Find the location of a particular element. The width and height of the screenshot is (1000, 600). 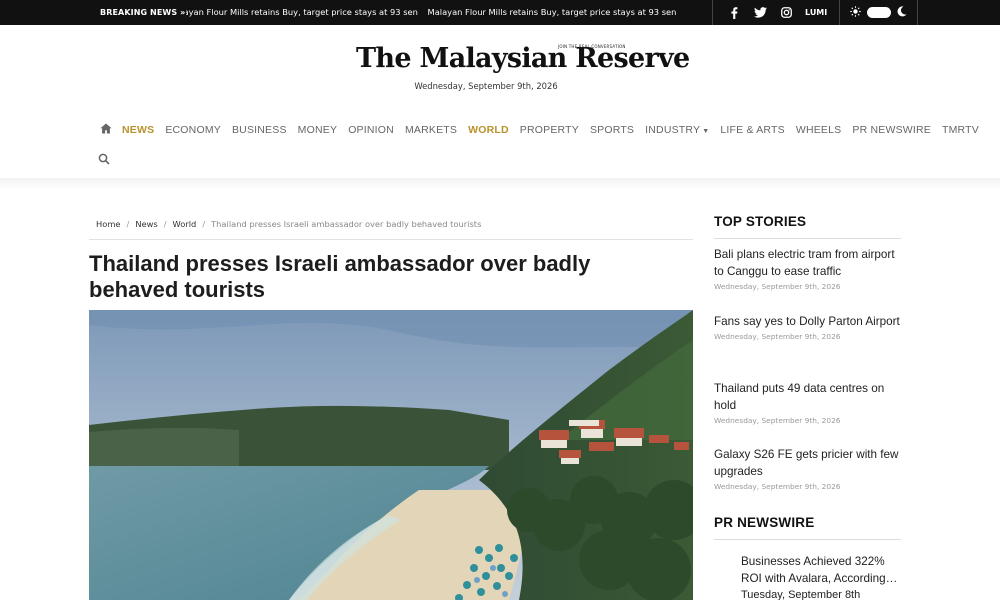

pr-newswire-heading: PR NEWSWIRE is located at coordinates (764, 522).